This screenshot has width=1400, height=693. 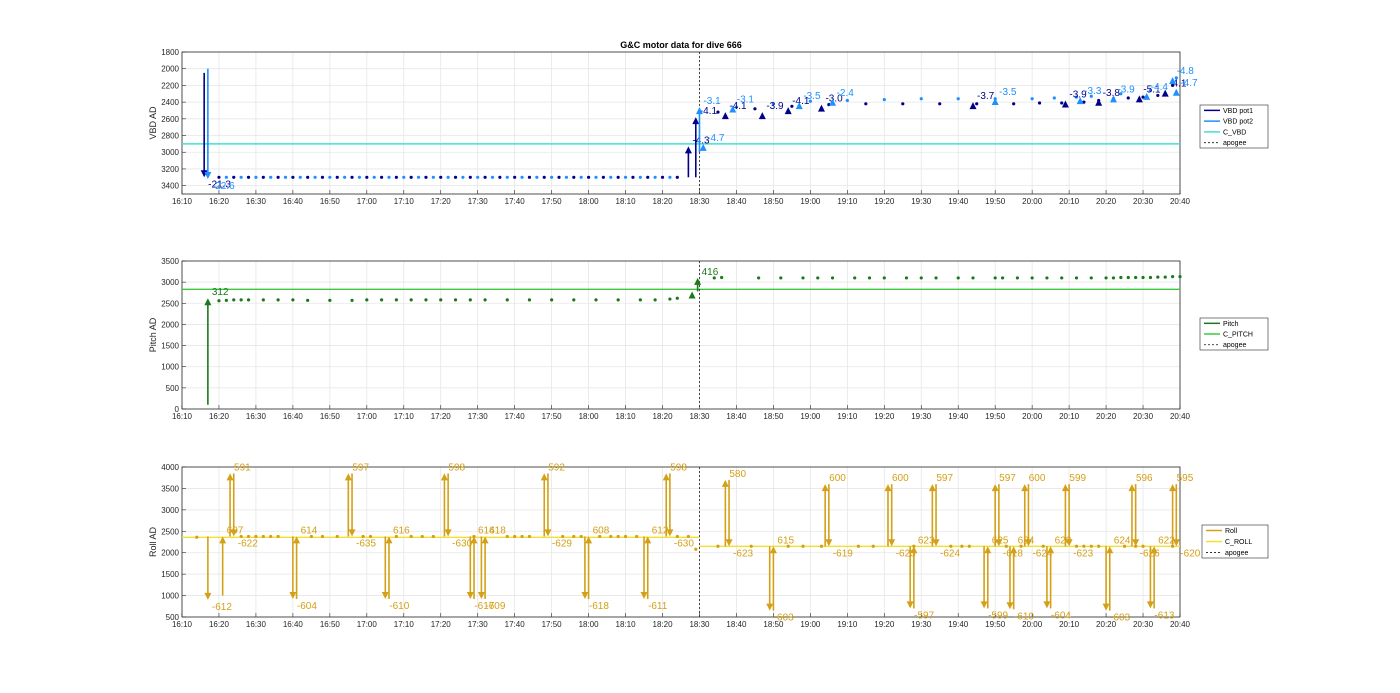 What do you see at coordinates (170, 52) in the screenshot?
I see `y-tick-label: 1800` at bounding box center [170, 52].